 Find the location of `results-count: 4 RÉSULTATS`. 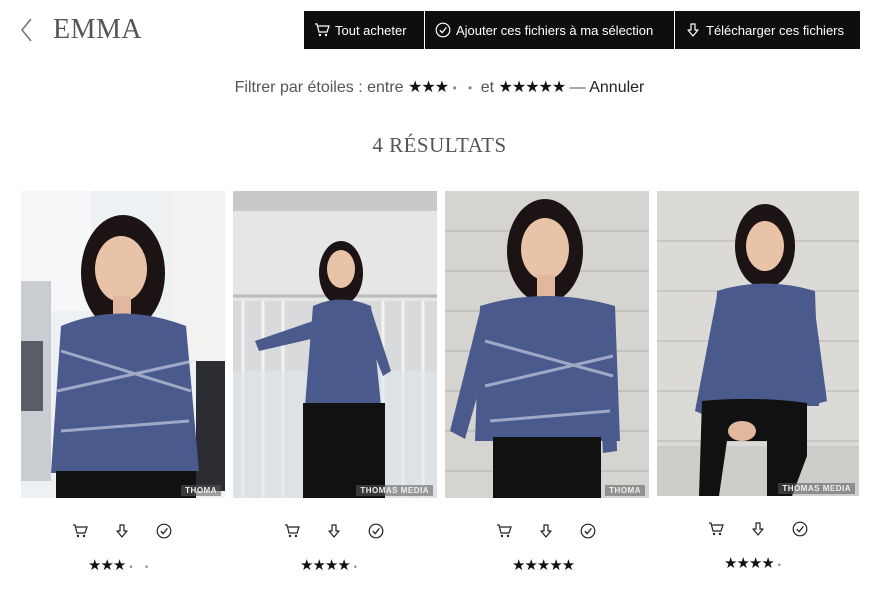

results-count: 4 RÉSULTATS is located at coordinates (439, 145).